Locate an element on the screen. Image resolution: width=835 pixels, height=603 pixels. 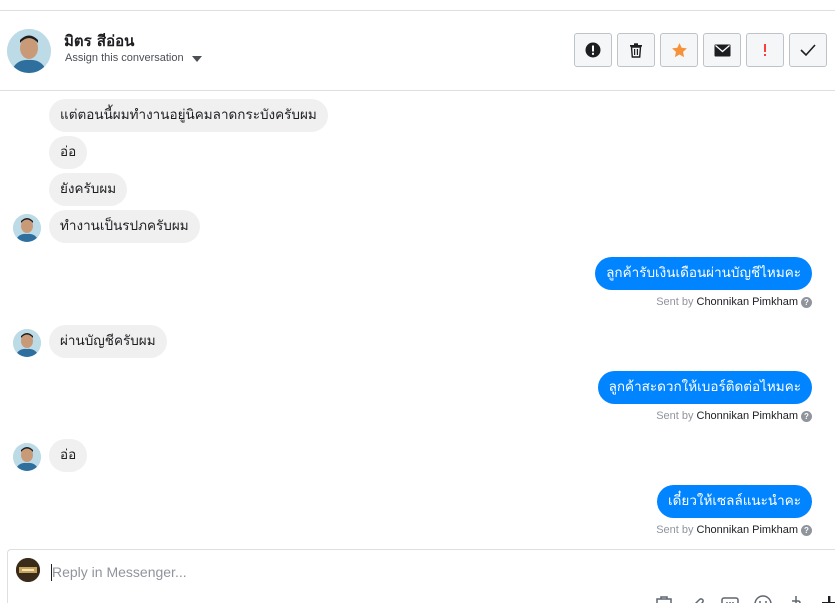
composer-tools is located at coordinates (744, 598).